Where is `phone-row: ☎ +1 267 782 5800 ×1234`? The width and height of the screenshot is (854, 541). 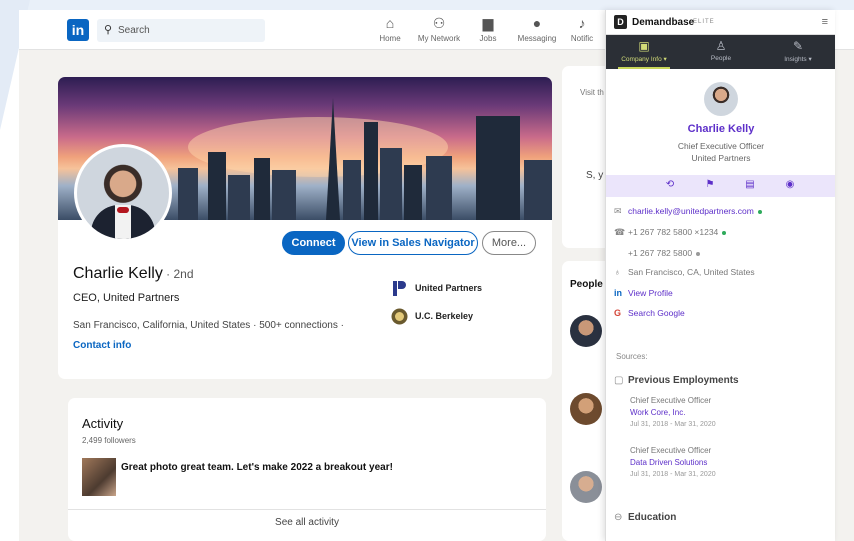 phone-row: ☎ +1 267 782 5800 ×1234 is located at coordinates (670, 232).